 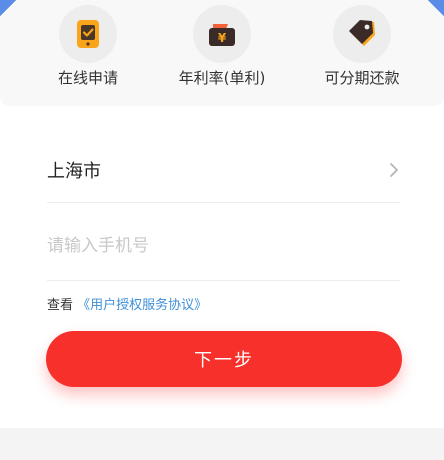 I want to click on phone-input, so click(x=223, y=246).